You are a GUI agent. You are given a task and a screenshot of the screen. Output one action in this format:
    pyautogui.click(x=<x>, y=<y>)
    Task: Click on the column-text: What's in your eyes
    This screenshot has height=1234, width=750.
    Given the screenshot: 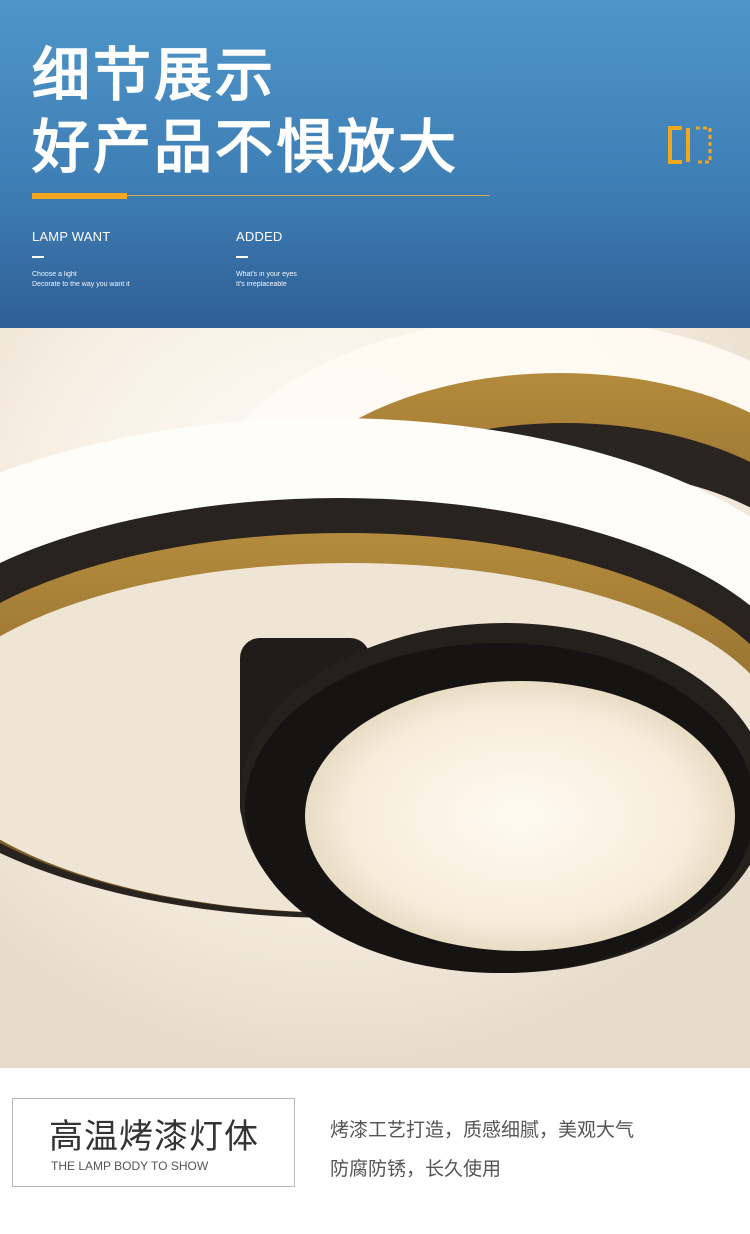 What is the action you would take?
    pyautogui.click(x=266, y=274)
    